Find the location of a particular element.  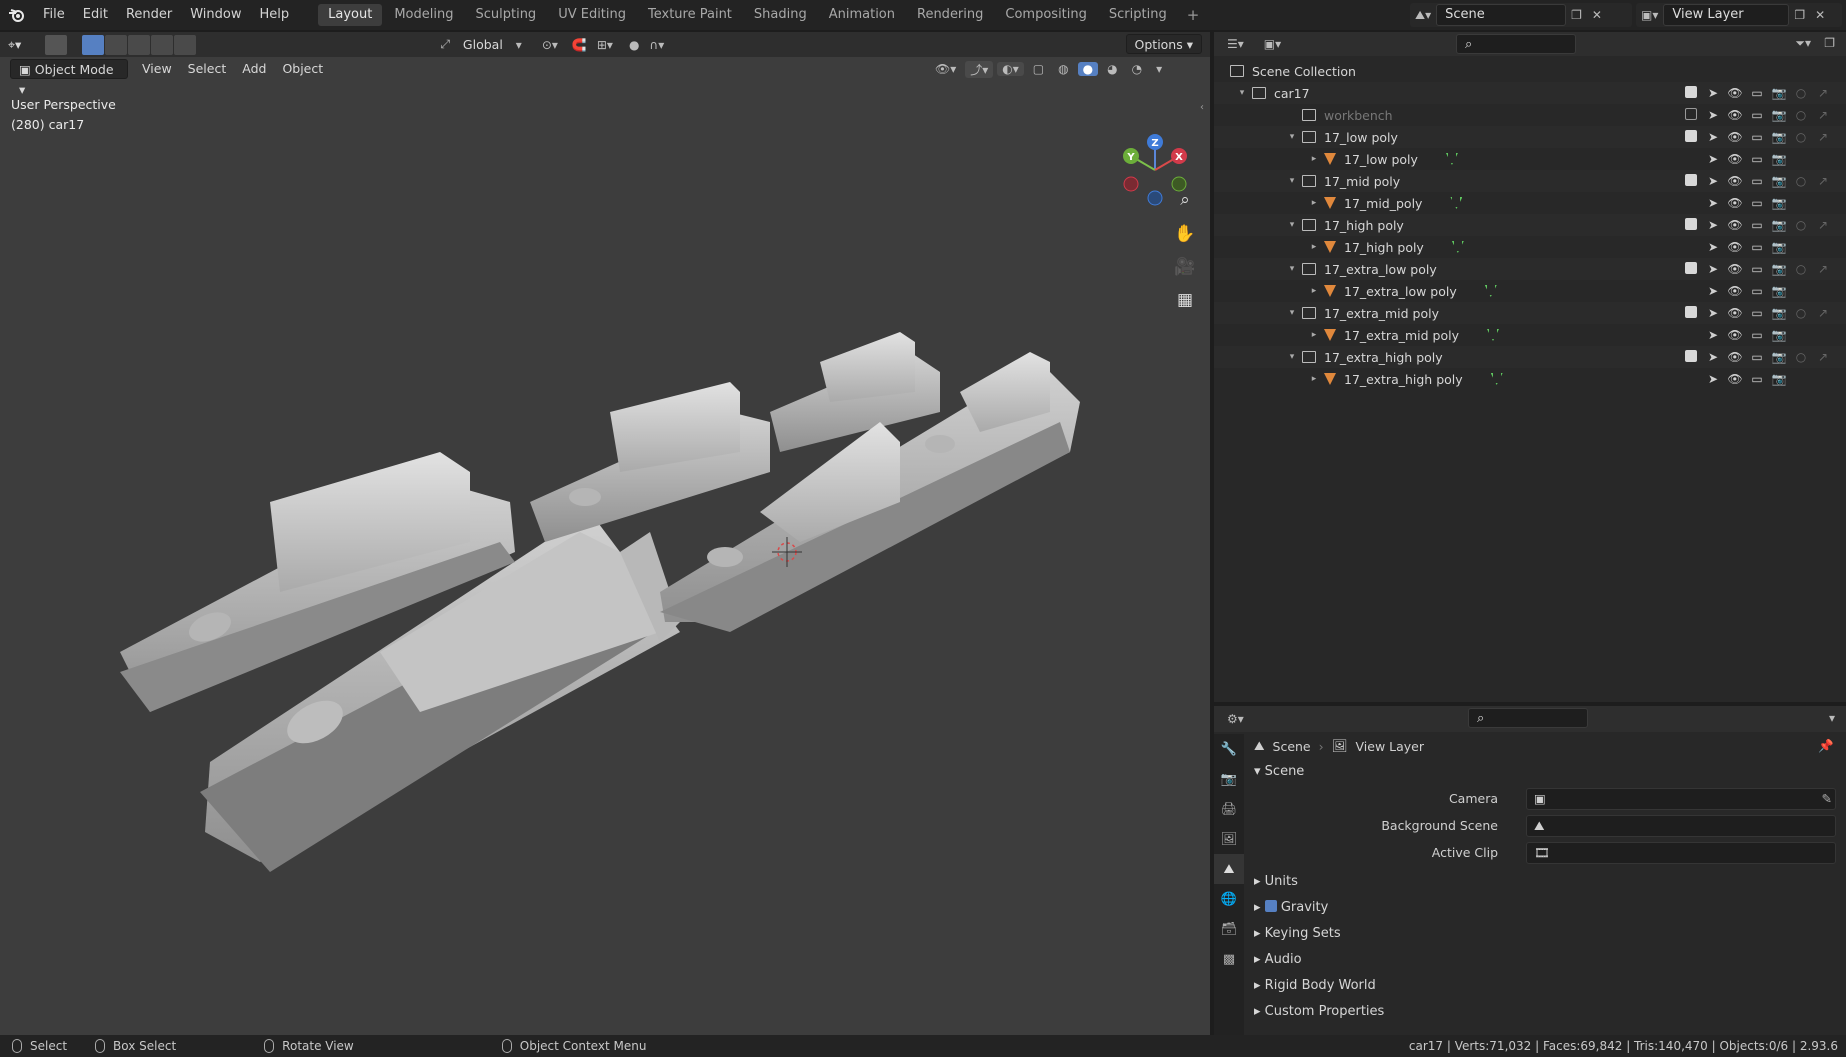

world-tab-icon: 🌐 is located at coordinates (1229, 899).